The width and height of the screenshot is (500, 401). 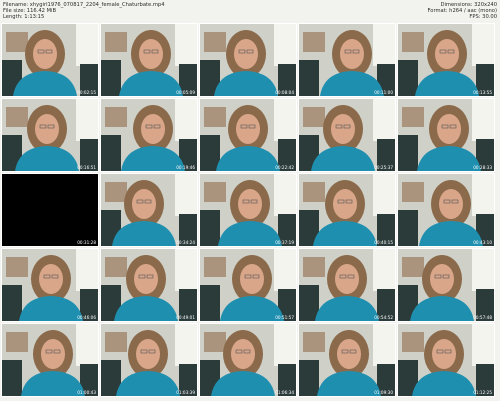 I want to click on frame-timestamp: 00:05:09, so click(x=185, y=92).